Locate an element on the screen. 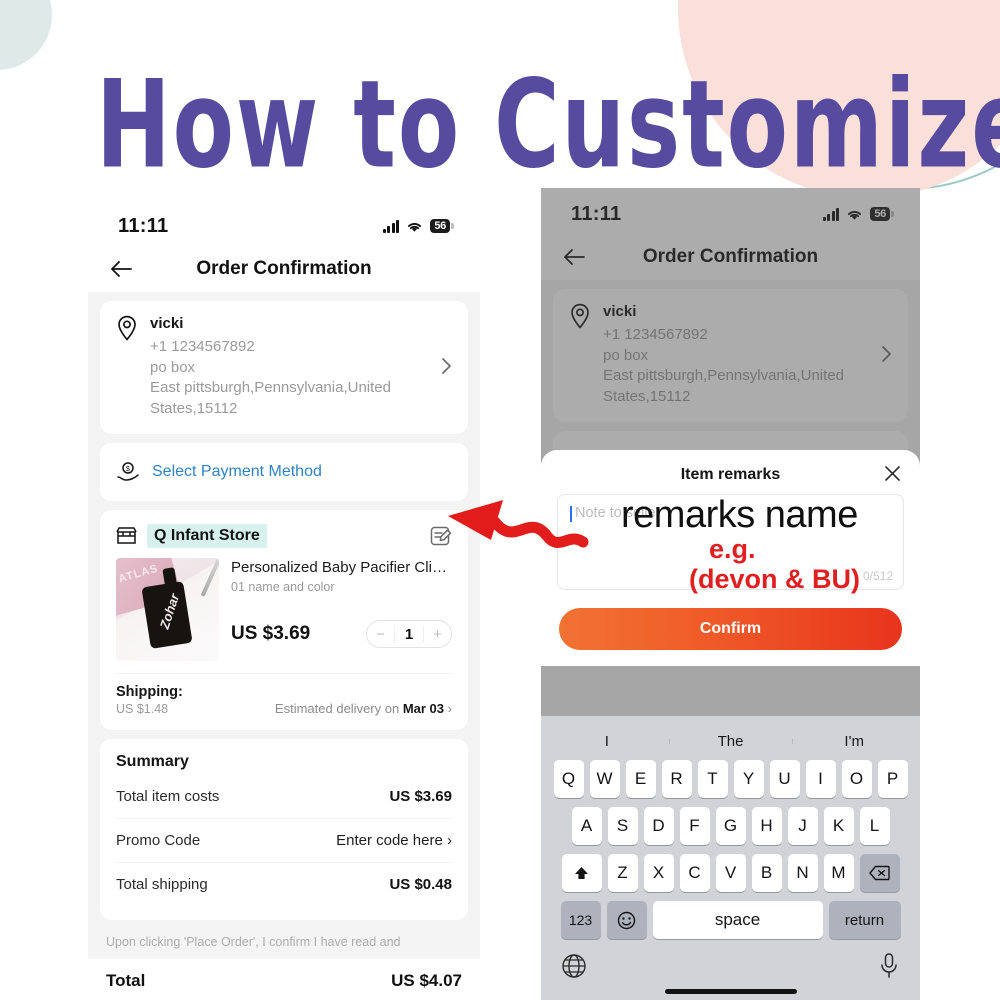 The height and width of the screenshot is (1000, 1000). character-counter: 0/512 is located at coordinates (877, 576).